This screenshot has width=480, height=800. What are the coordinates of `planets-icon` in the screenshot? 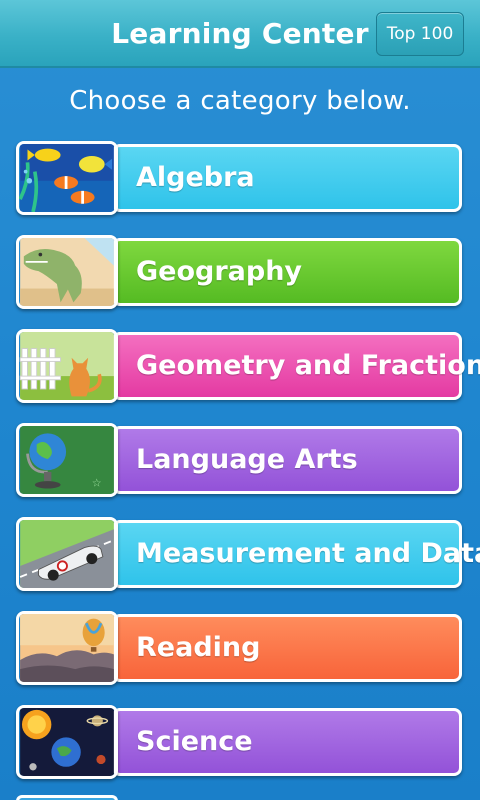 It's located at (67, 742).